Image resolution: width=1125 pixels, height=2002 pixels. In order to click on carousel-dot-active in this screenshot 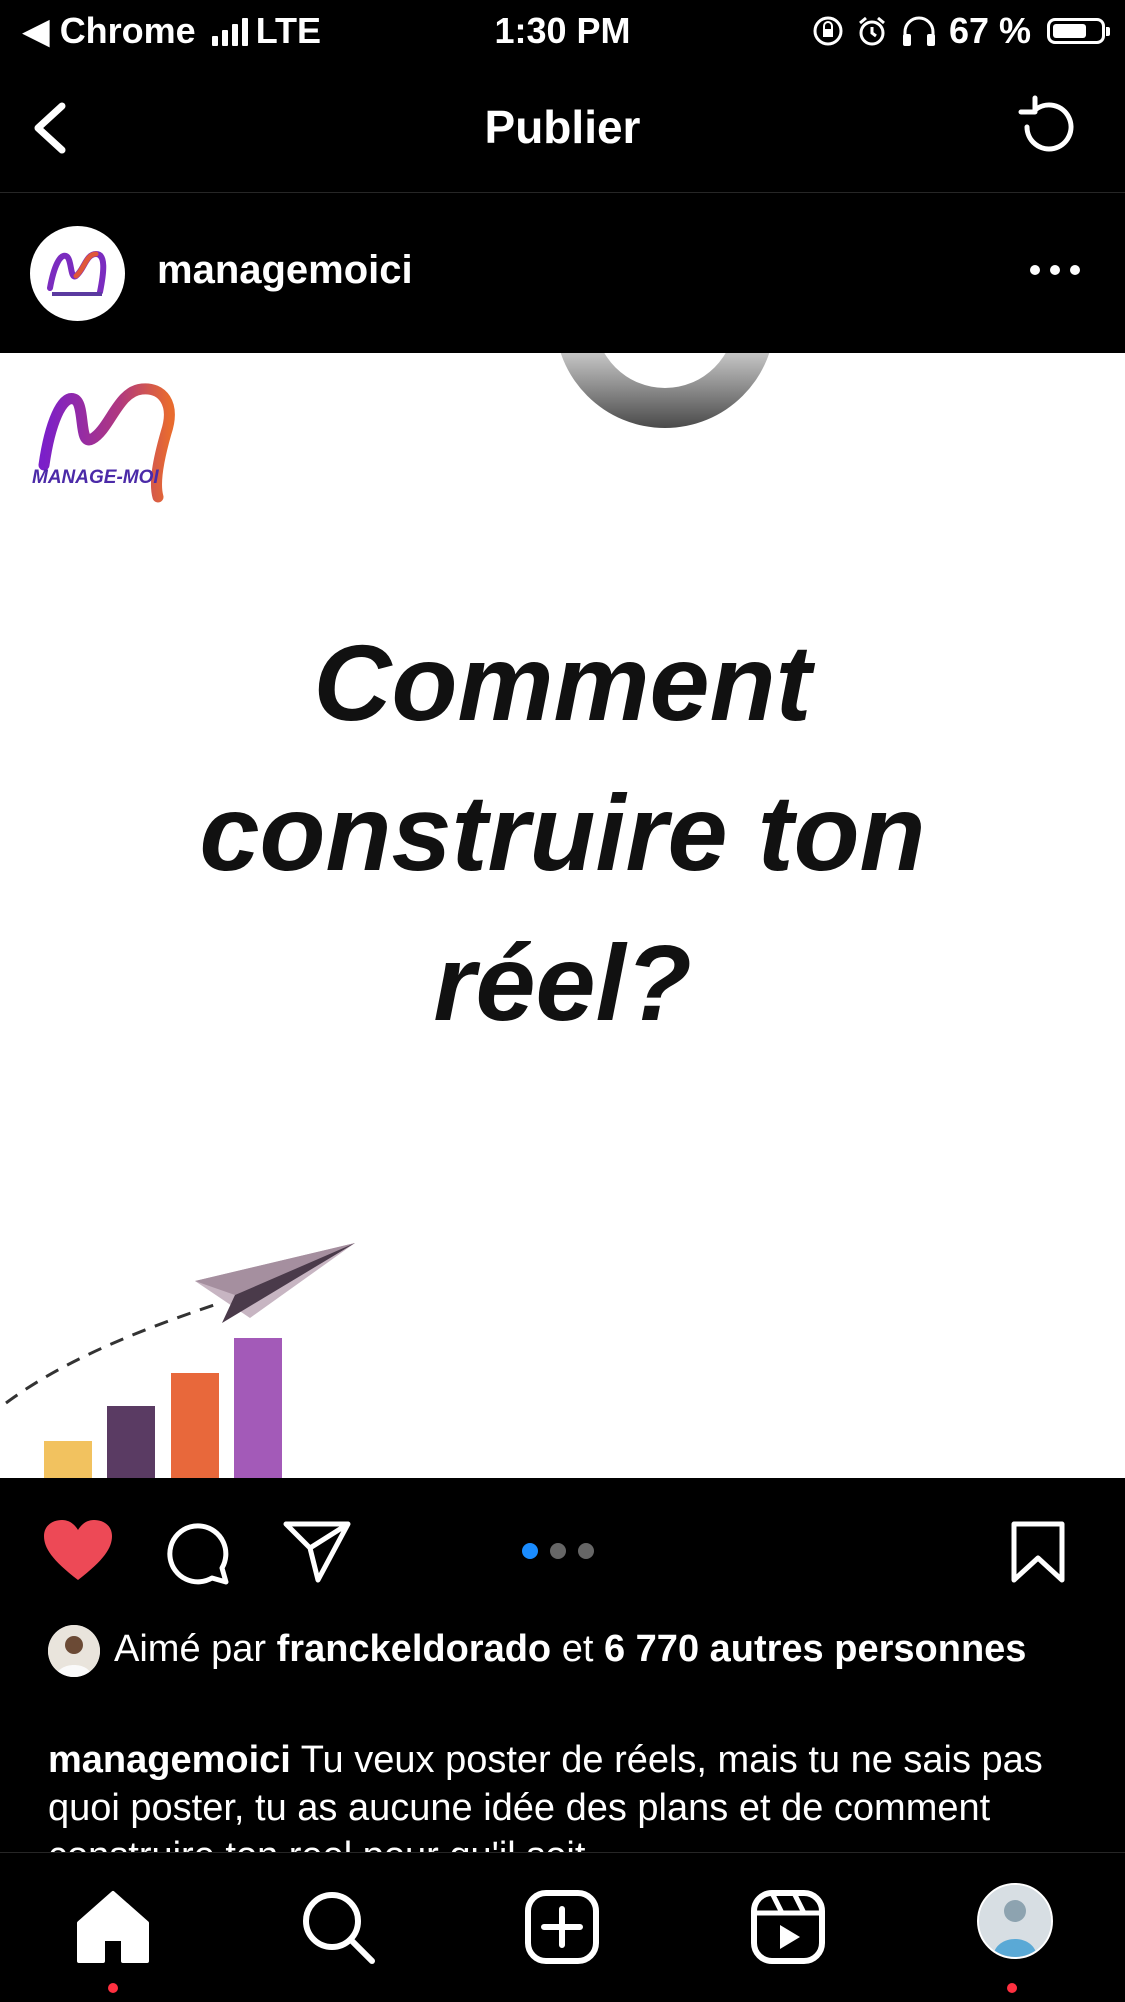, I will do `click(530, 1551)`.